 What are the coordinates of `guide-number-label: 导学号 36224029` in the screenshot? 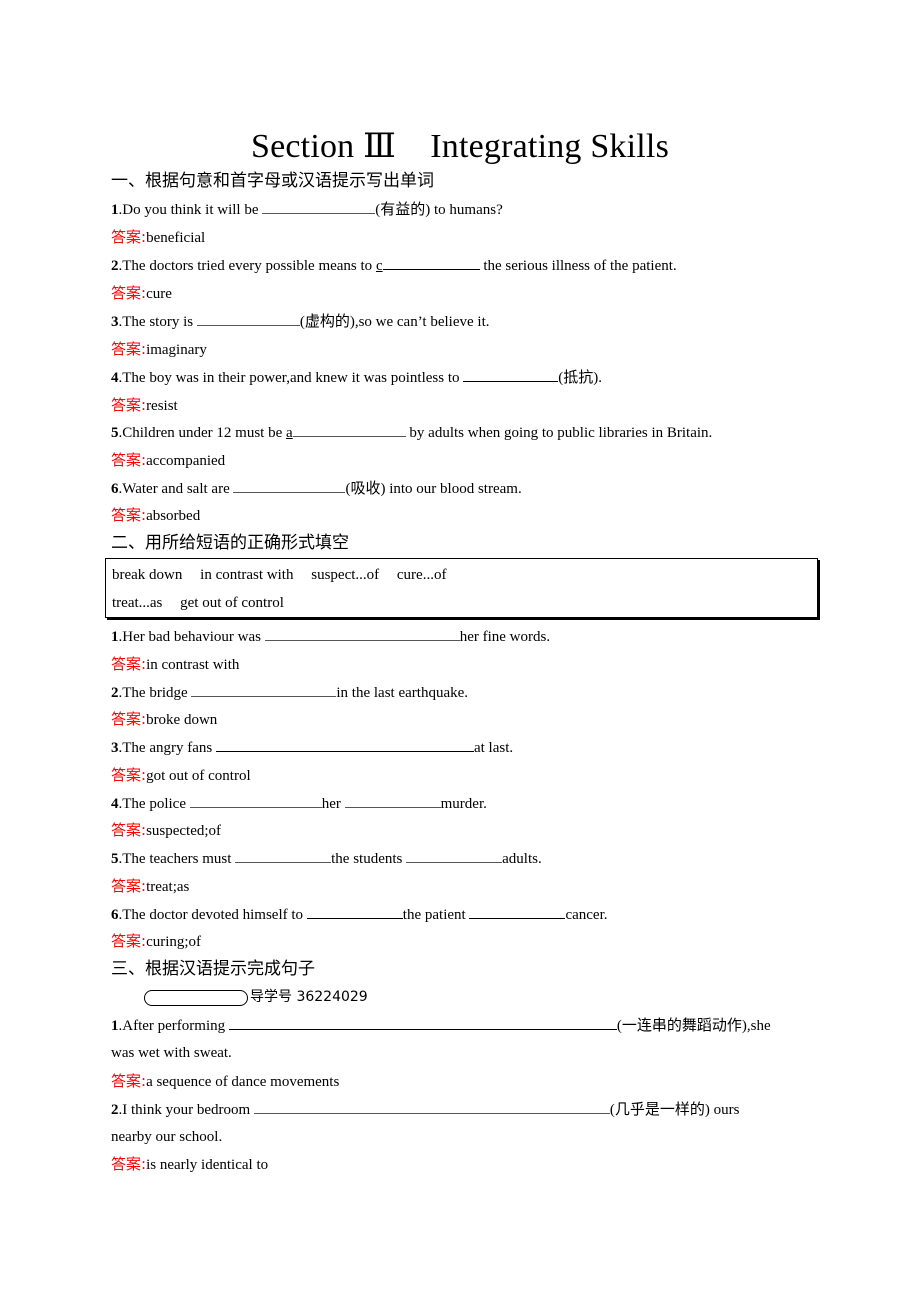 It's located at (309, 997).